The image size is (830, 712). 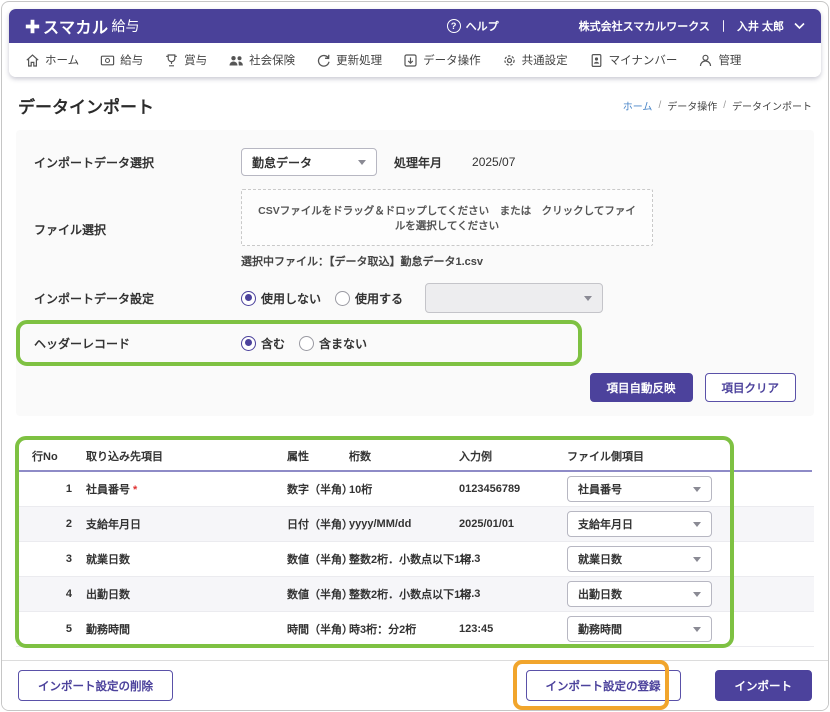 I want to click on file-field-select-value: 勤務時間, so click(x=600, y=630).